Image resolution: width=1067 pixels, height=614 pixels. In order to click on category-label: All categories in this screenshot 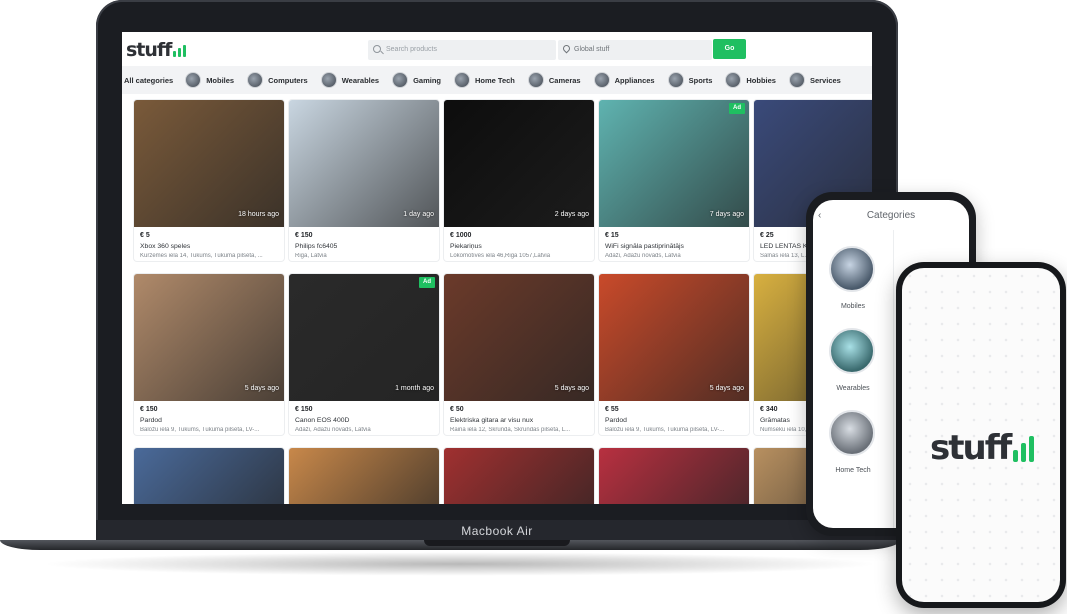, I will do `click(149, 80)`.